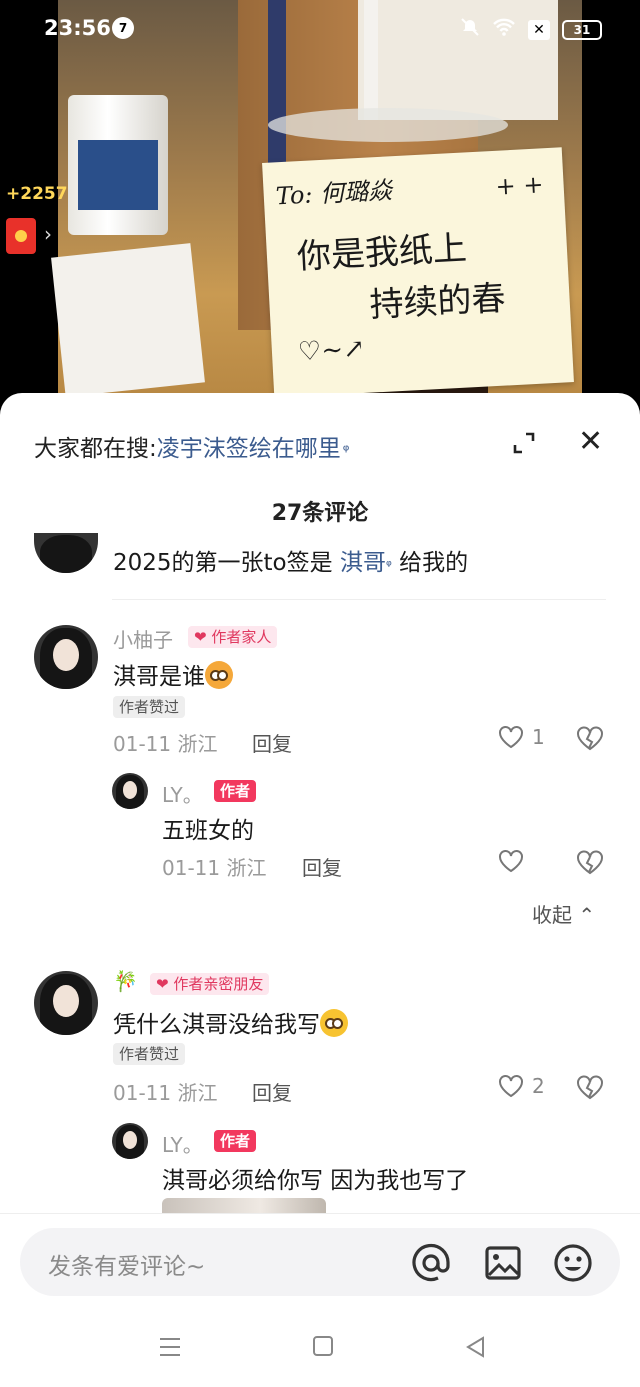 This screenshot has width=640, height=1387. What do you see at coordinates (208, 831) in the screenshot?
I see `comment-text: 五班女的` at bounding box center [208, 831].